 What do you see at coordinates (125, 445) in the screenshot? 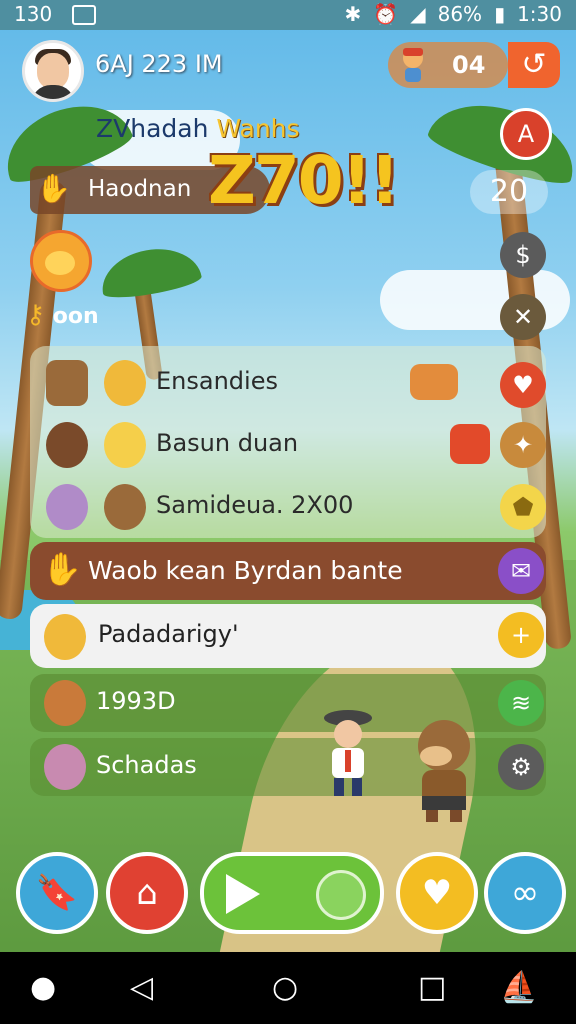
I see `chick-icon` at bounding box center [125, 445].